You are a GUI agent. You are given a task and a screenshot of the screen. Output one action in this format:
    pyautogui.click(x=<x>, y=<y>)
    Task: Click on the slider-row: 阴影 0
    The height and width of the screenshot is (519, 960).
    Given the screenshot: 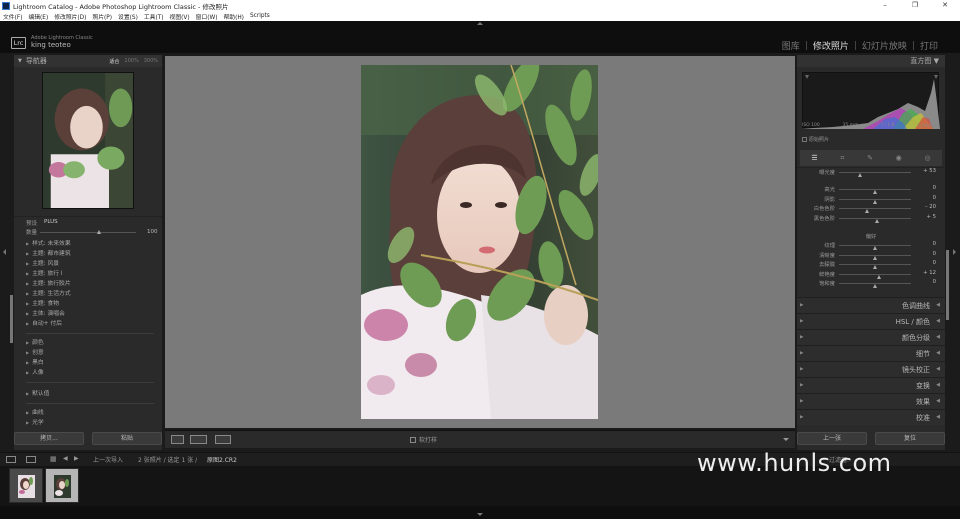 What is the action you would take?
    pyautogui.click(x=871, y=199)
    